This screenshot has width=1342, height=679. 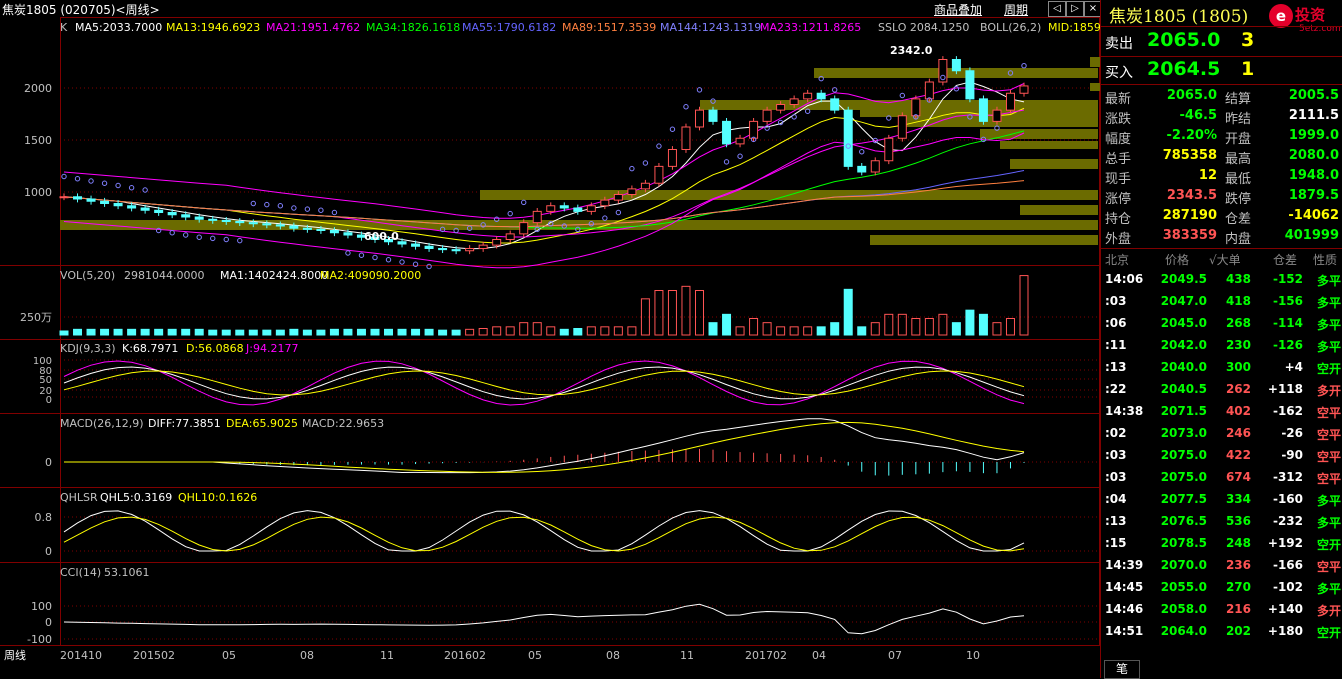 What do you see at coordinates (1248, 40) in the screenshot?
I see `ask-volume: 3` at bounding box center [1248, 40].